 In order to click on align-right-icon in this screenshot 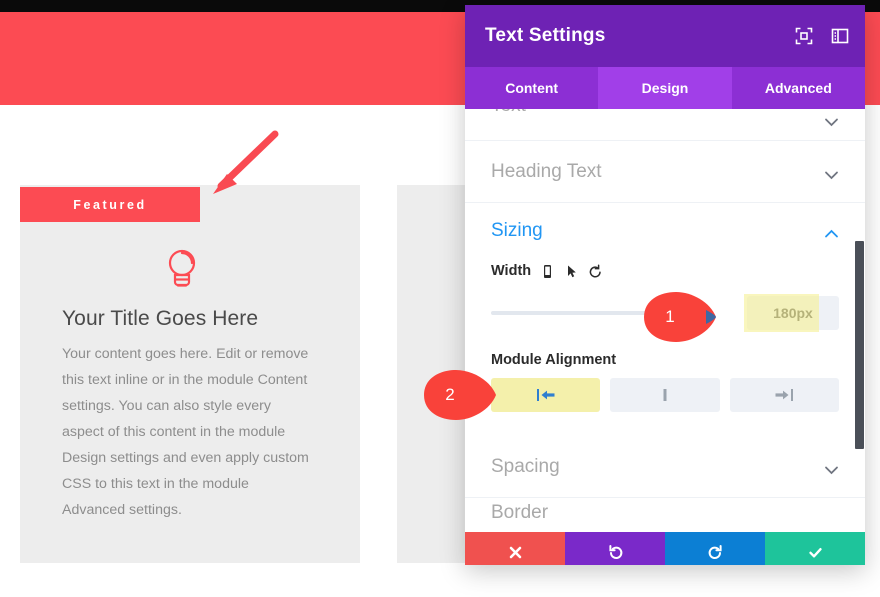, I will do `click(784, 395)`.